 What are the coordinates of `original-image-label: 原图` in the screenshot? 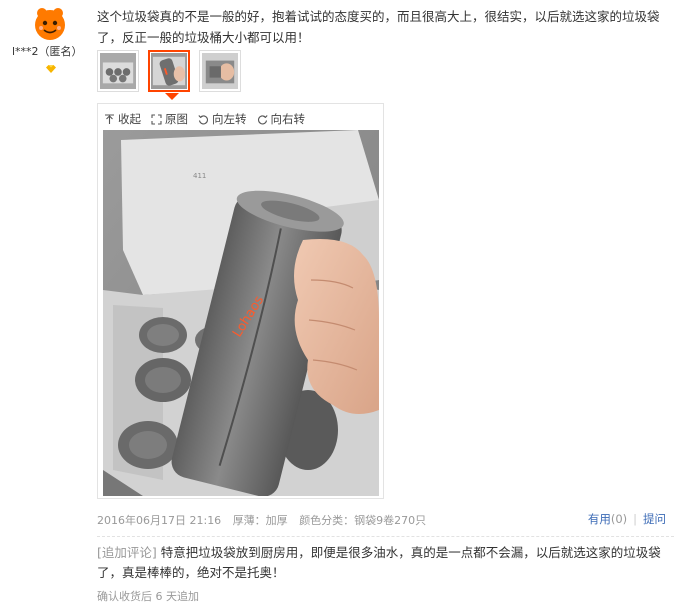 It's located at (176, 119).